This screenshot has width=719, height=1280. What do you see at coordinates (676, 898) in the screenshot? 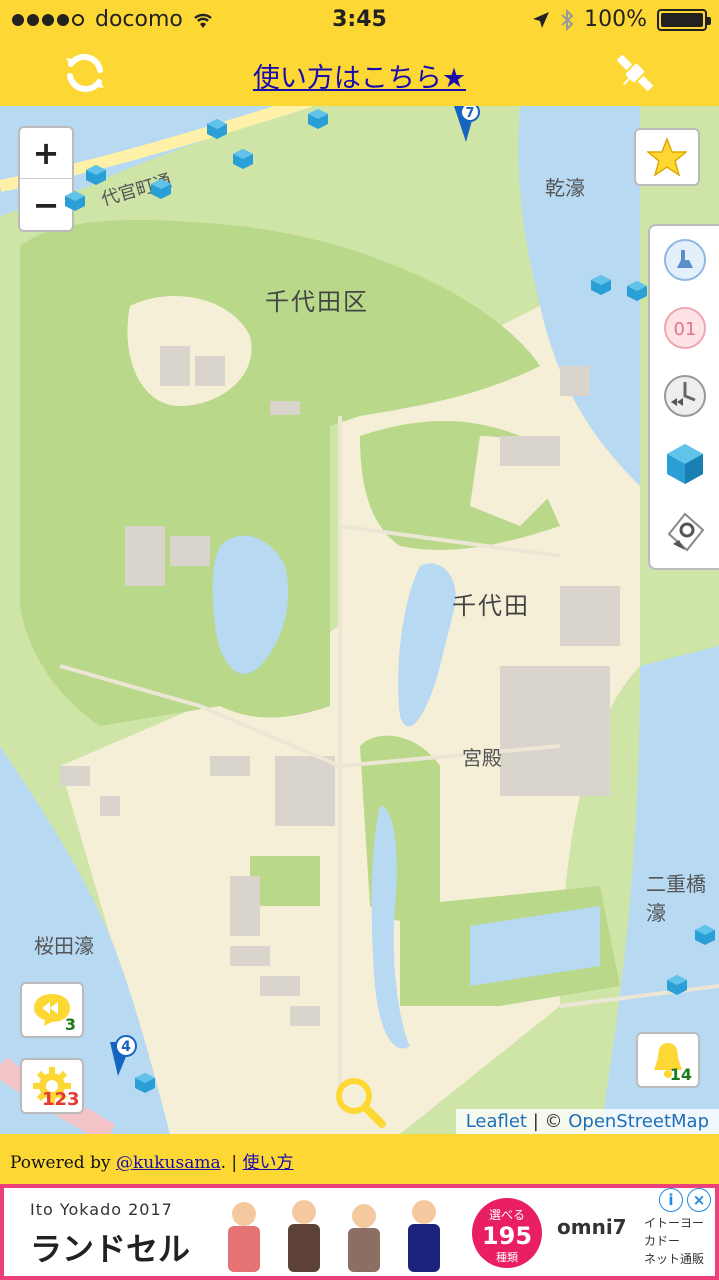
I see `label-nijubashi: 二重橋濠` at bounding box center [676, 898].